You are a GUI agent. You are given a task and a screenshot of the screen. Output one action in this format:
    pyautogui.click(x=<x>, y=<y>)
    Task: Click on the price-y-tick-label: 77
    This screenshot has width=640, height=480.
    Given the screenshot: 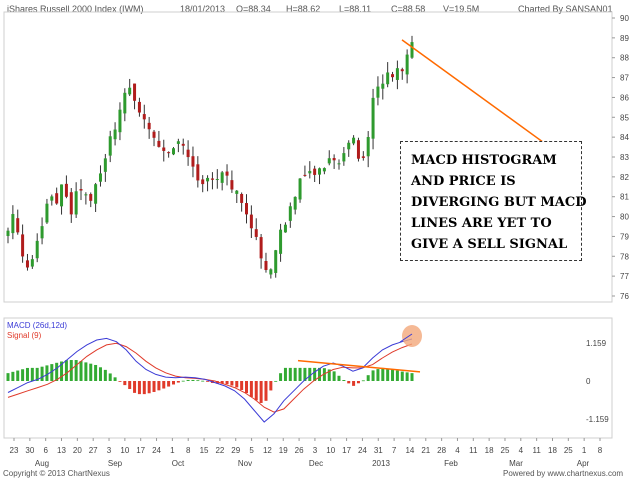 What is the action you would take?
    pyautogui.click(x=624, y=276)
    